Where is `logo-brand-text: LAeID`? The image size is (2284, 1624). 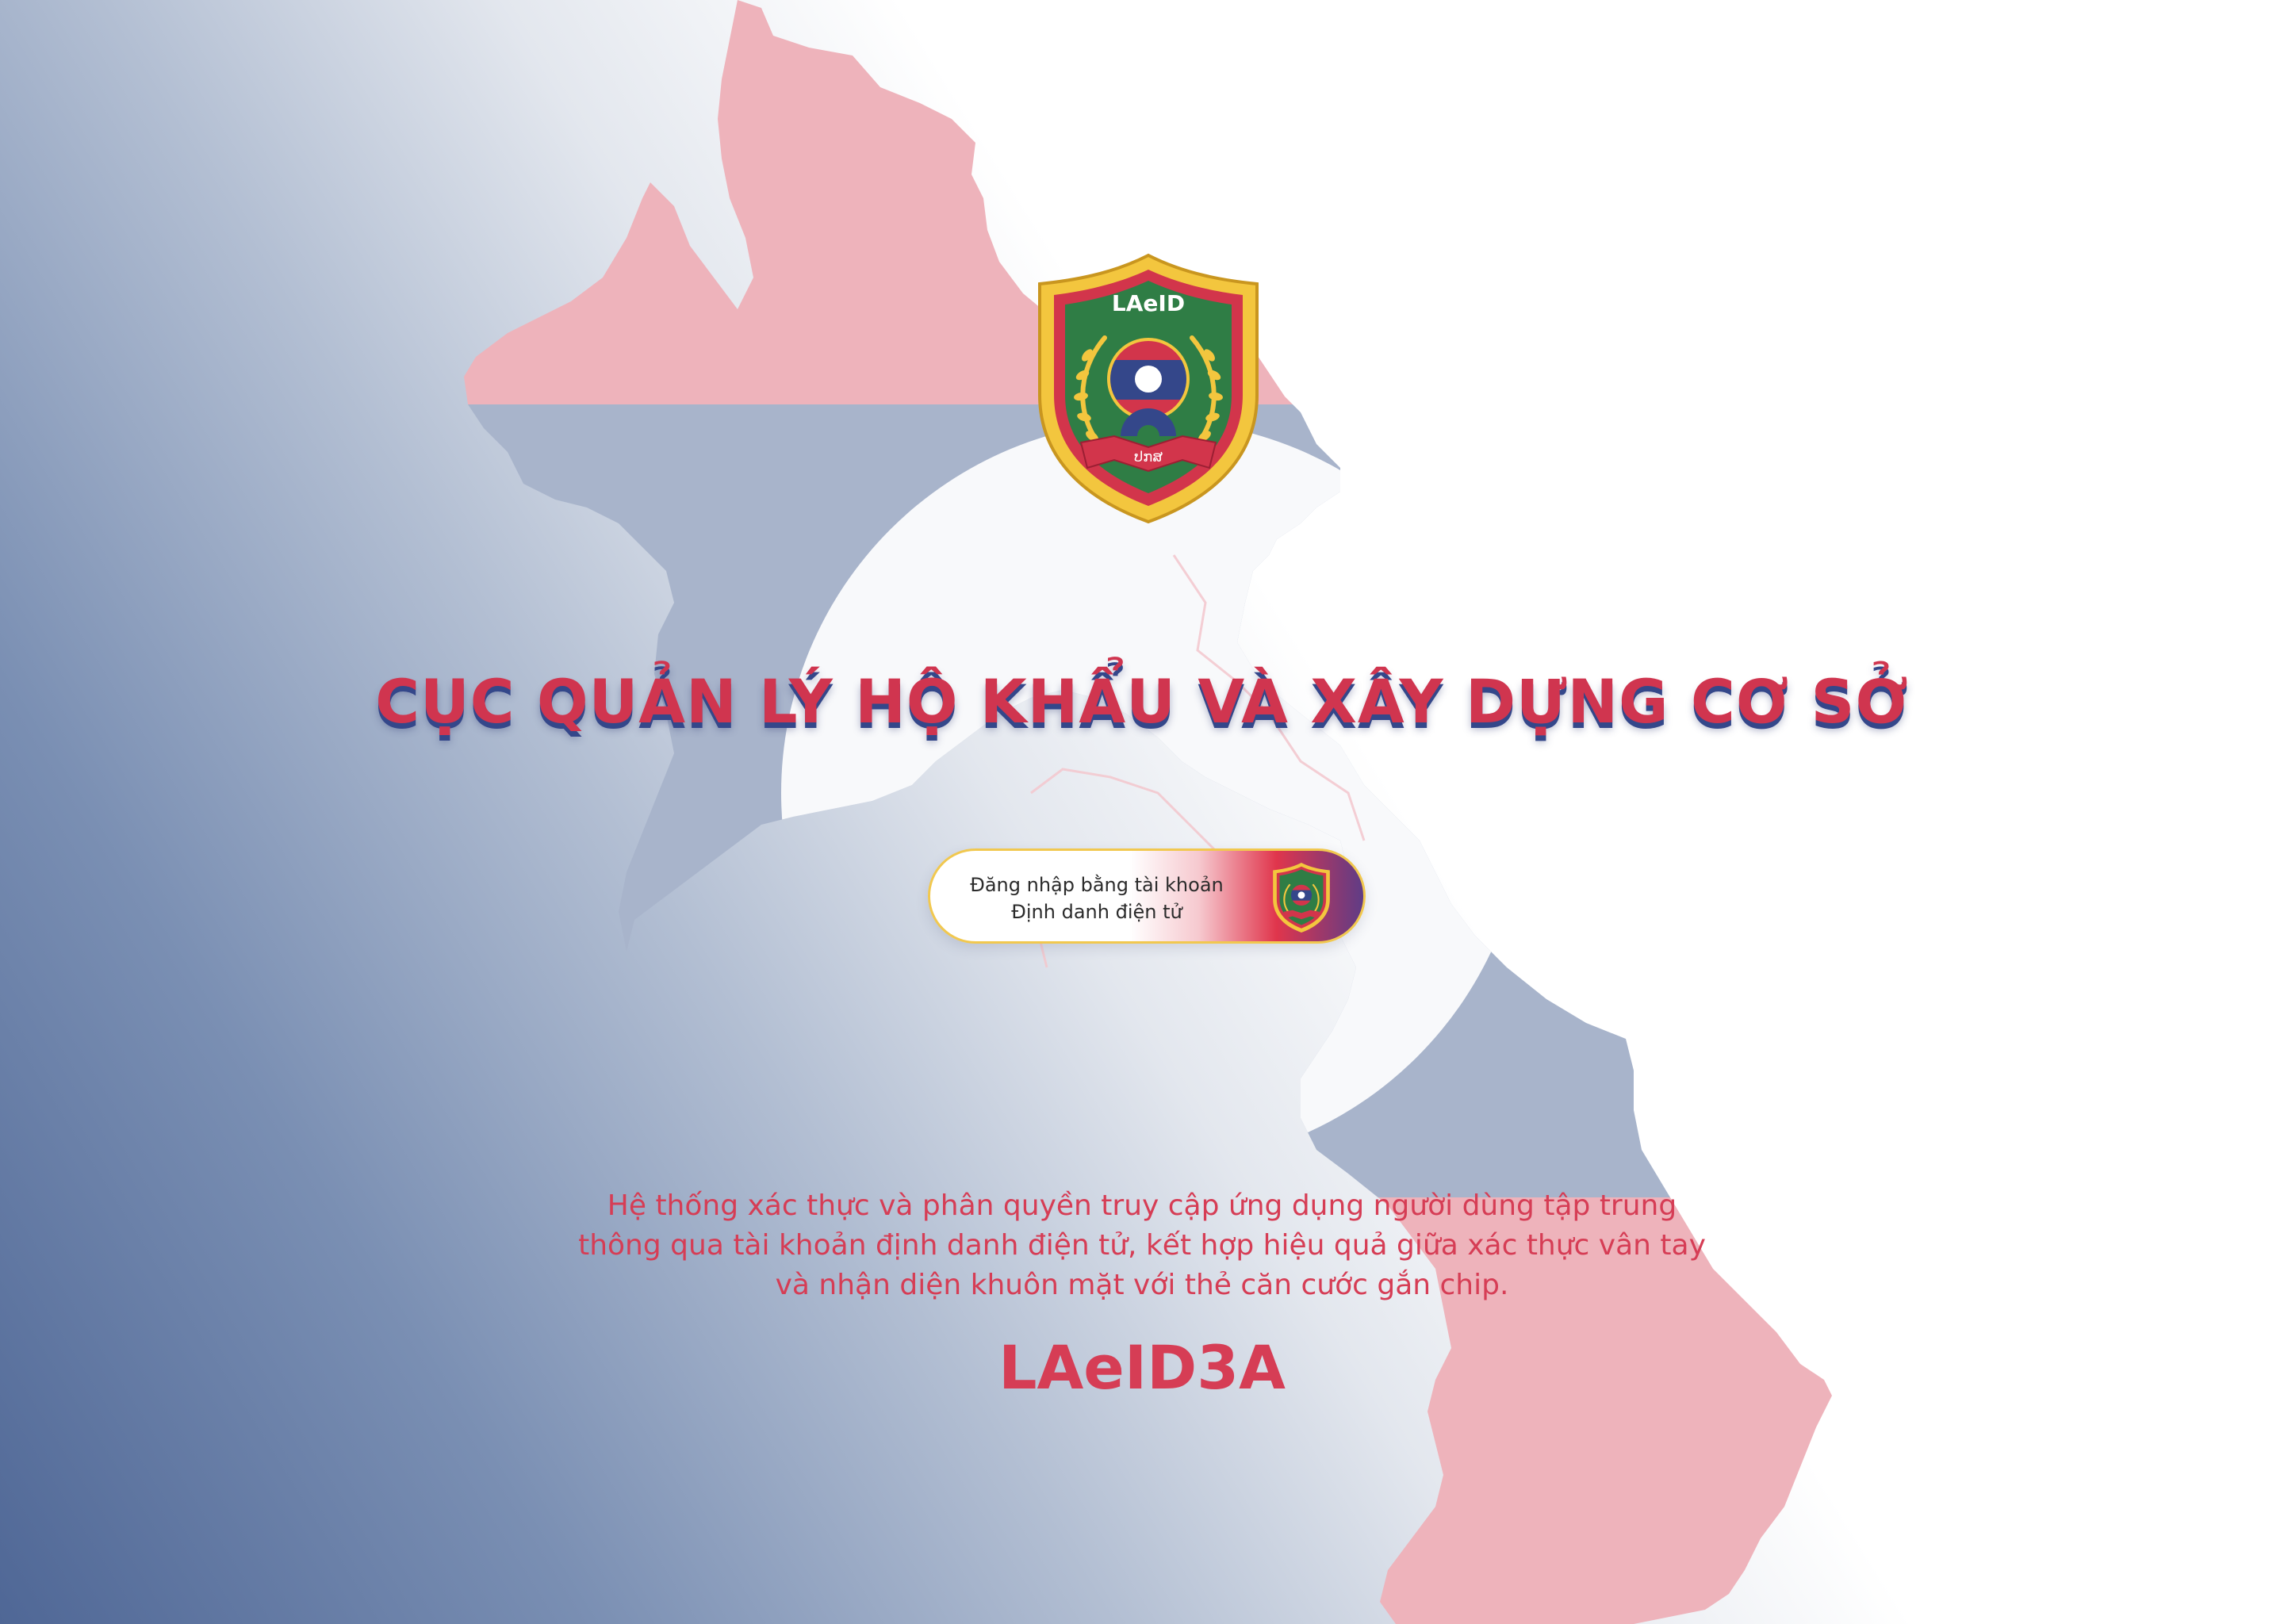
logo-brand-text: LAeID is located at coordinates (1148, 303).